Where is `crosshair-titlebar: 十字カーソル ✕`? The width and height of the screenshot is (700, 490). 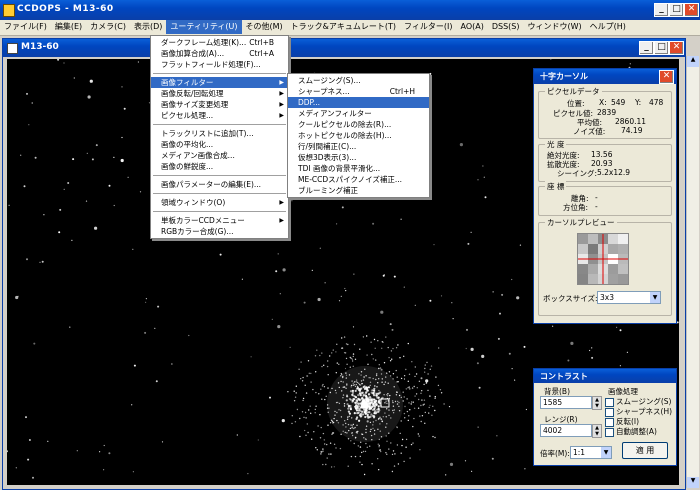
crosshair-titlebar: 十字カーソル ✕ is located at coordinates (605, 76).